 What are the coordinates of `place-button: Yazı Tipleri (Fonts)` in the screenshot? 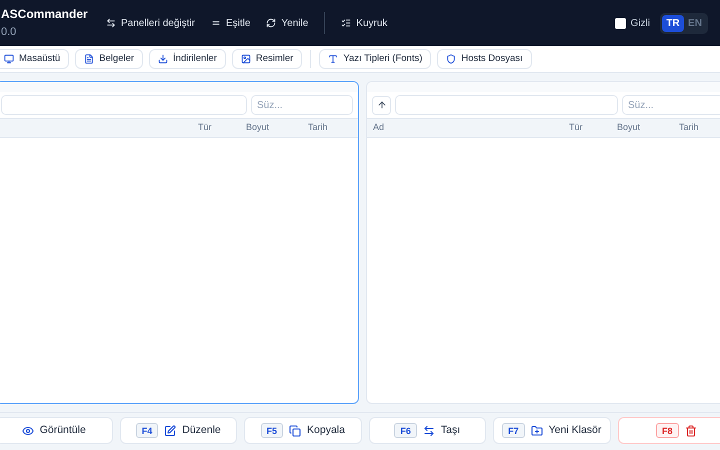 It's located at (375, 59).